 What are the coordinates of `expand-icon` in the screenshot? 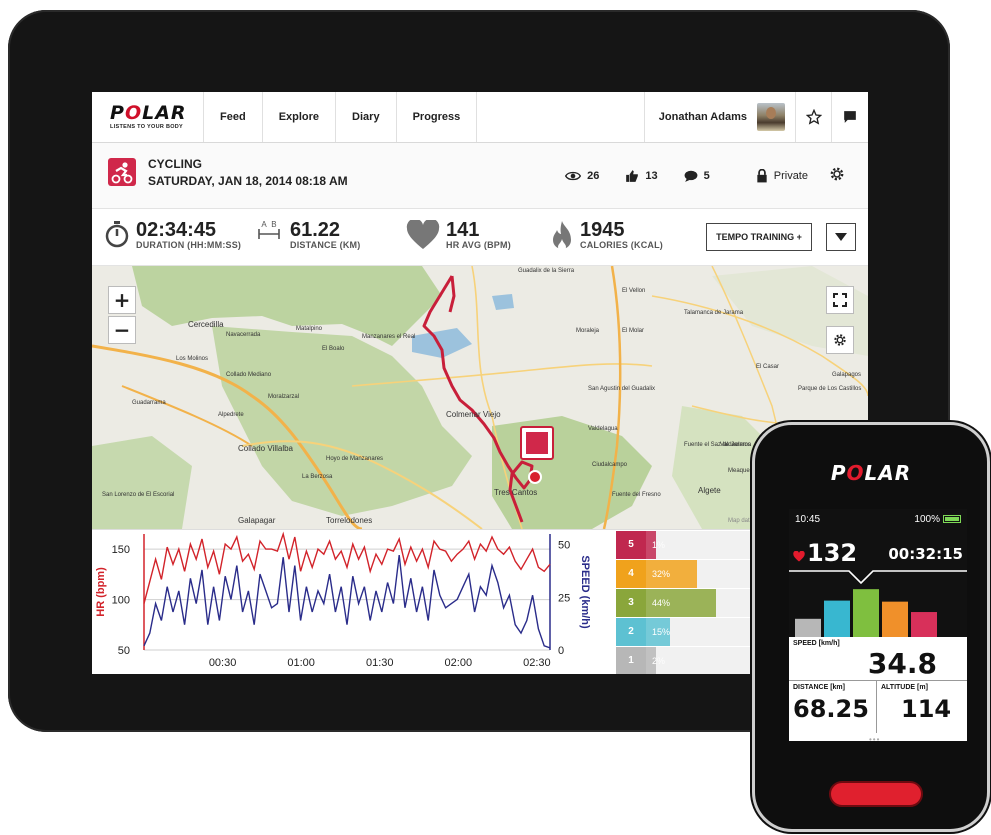 It's located at (840, 300).